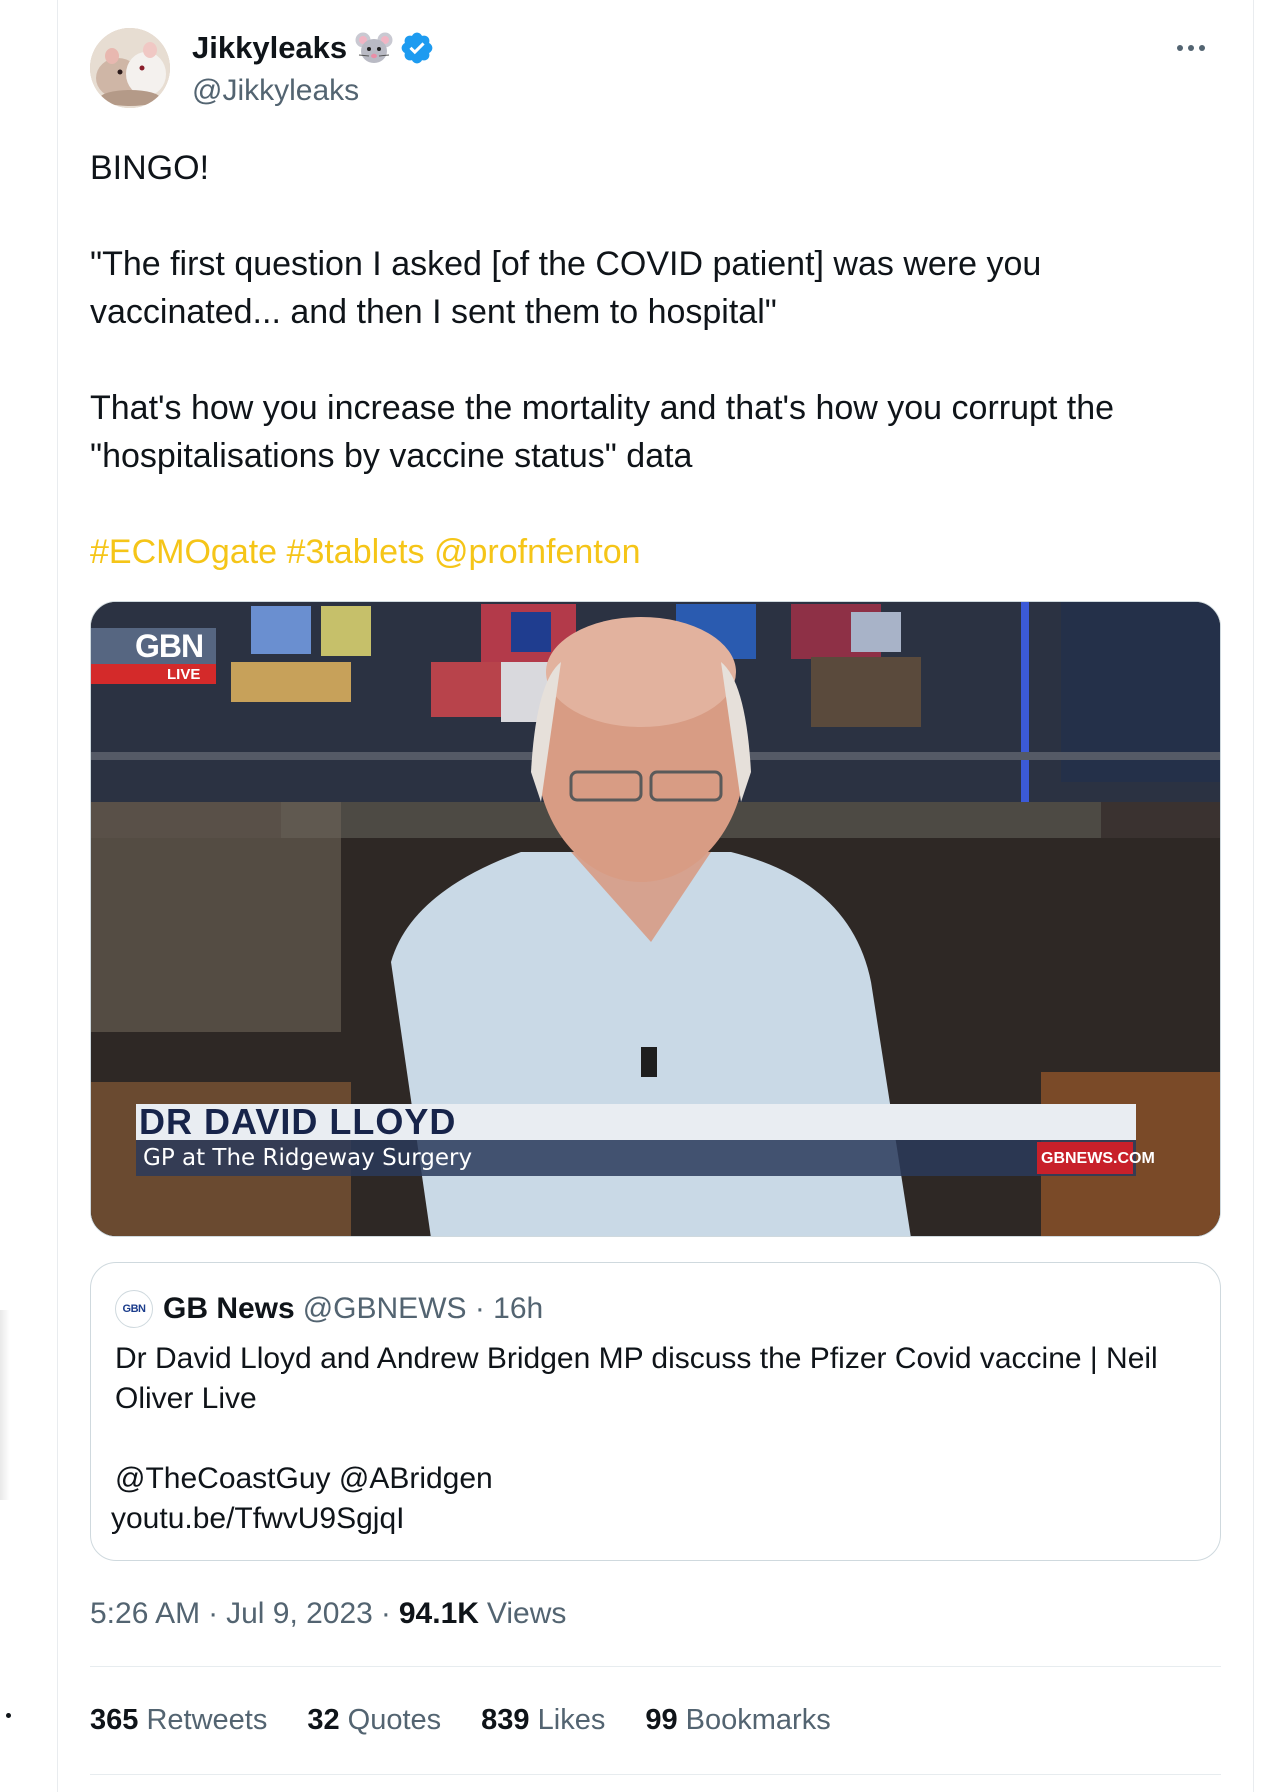 The width and height of the screenshot is (1264, 1792). I want to click on quoted-display-name: GB News, so click(229, 1309).